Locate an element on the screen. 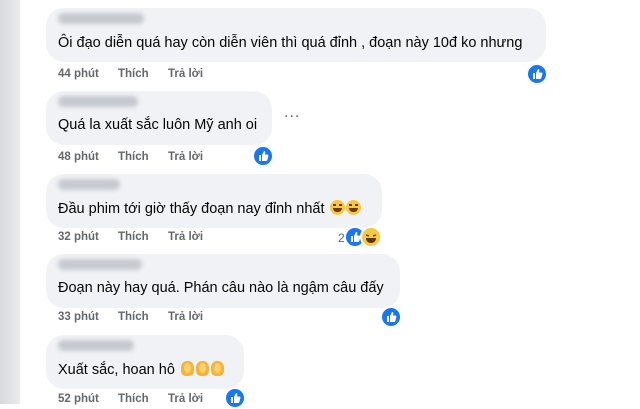 The width and height of the screenshot is (640, 409). comment-time: 32 phút is located at coordinates (88, 237).